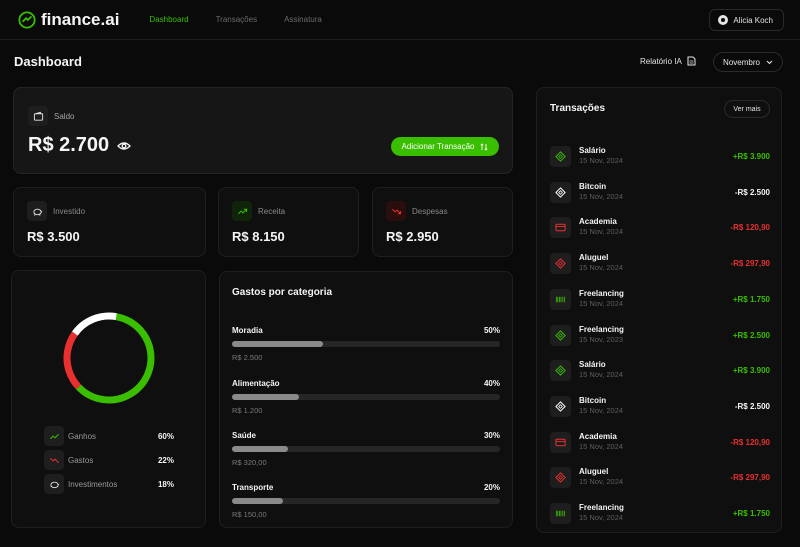  Describe the element at coordinates (303, 19) in the screenshot. I see `nav-link-assinatura: Assinatura` at that location.